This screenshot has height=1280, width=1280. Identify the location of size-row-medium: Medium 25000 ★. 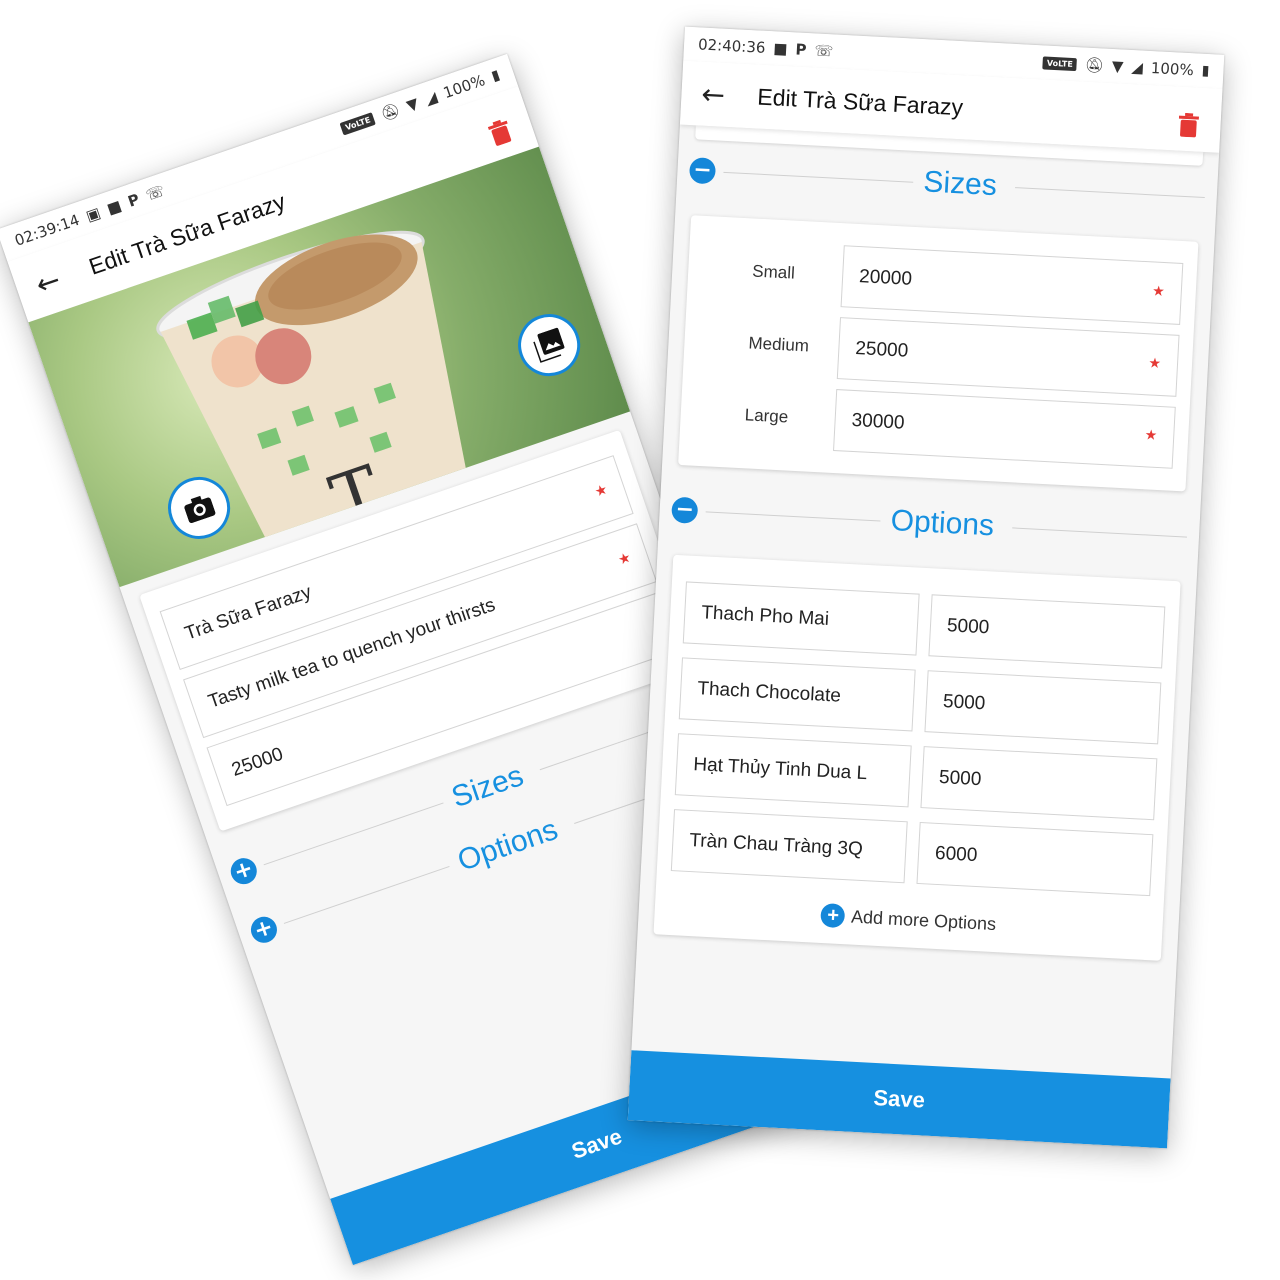
(938, 353).